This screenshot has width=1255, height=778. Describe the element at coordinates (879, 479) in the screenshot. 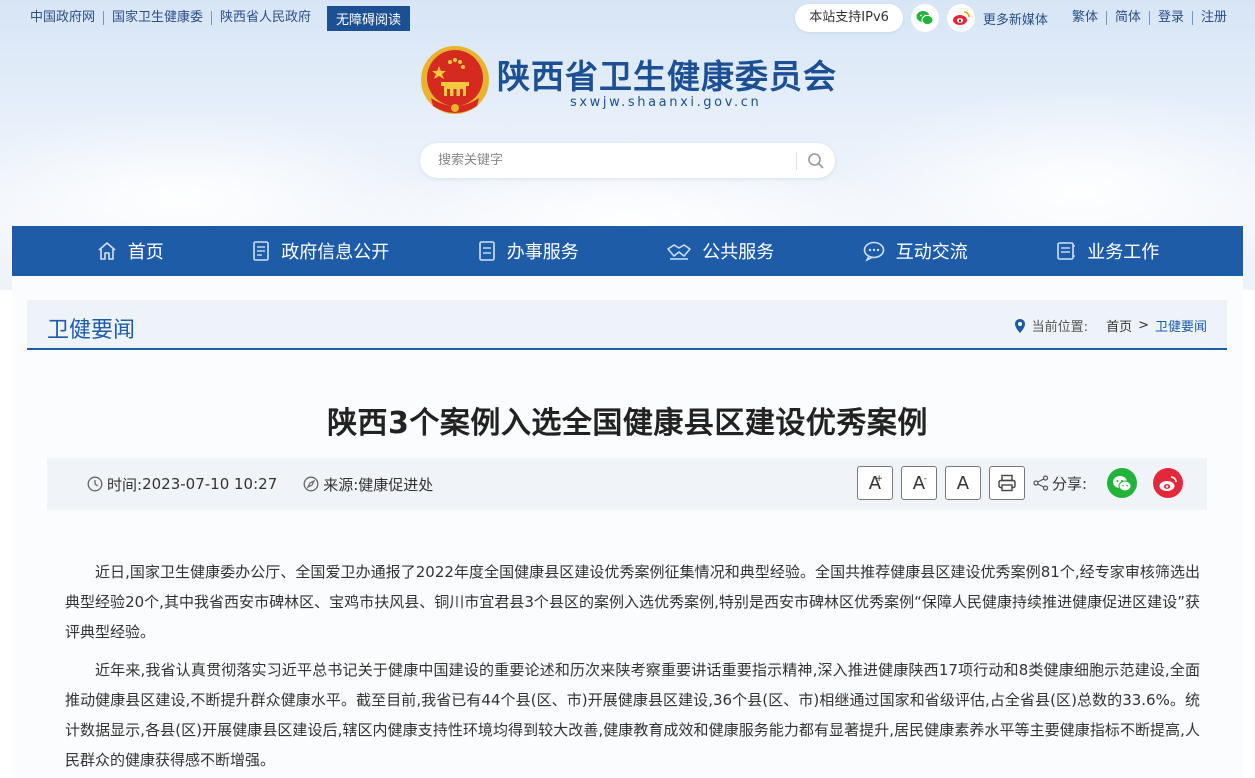

I see `plus-sign: +` at that location.